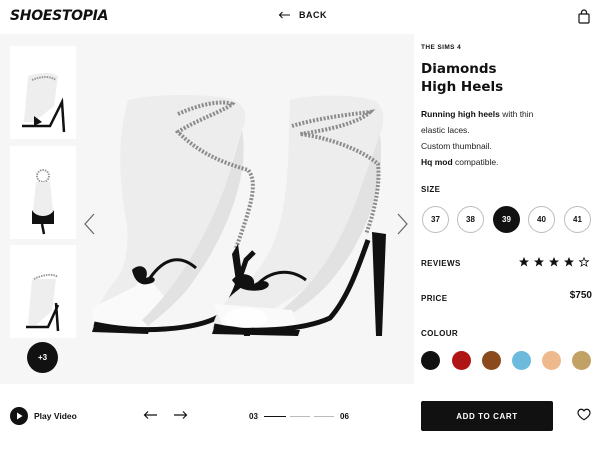 The image size is (600, 450). Describe the element at coordinates (475, 162) in the screenshot. I see `description-text-4: compatible.` at that location.